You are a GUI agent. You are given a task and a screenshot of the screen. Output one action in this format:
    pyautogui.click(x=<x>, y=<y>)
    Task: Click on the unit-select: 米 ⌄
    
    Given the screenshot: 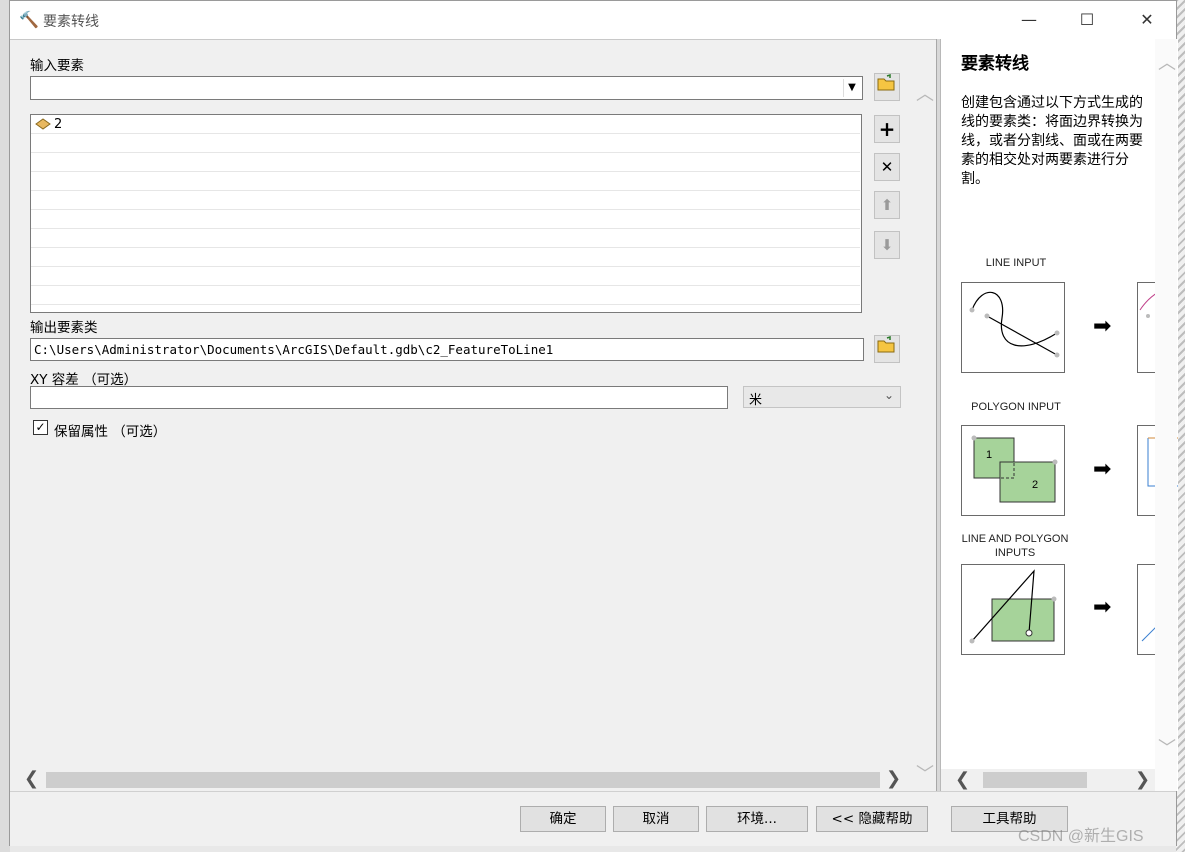 What is the action you would take?
    pyautogui.click(x=822, y=397)
    